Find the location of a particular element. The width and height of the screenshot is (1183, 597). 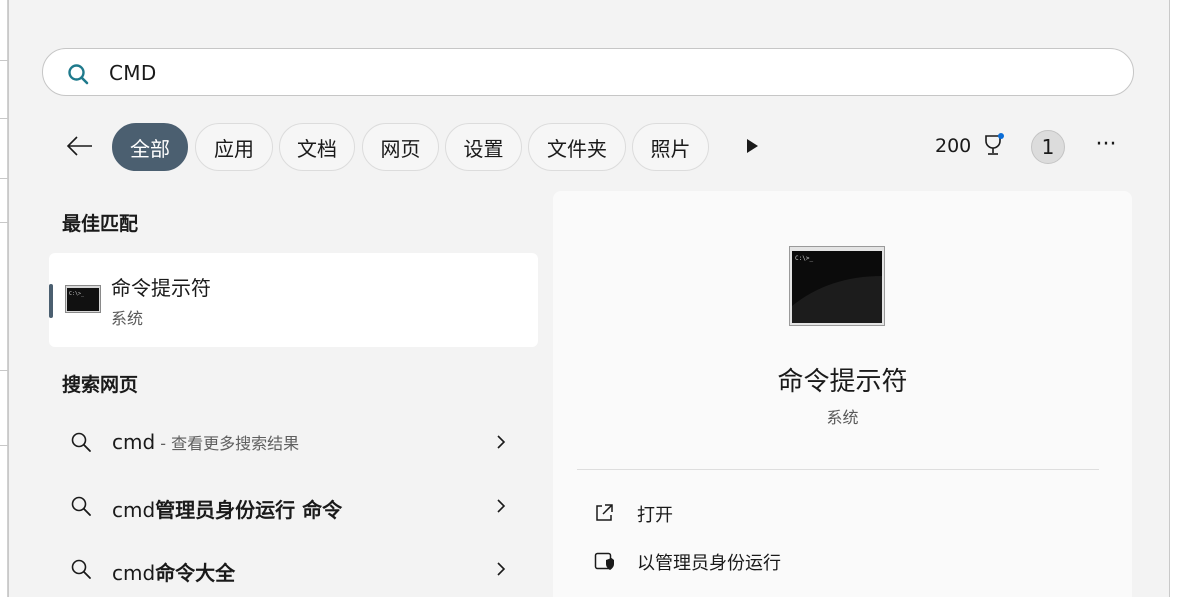

filter-chip-settings: 设置 is located at coordinates (483, 147).